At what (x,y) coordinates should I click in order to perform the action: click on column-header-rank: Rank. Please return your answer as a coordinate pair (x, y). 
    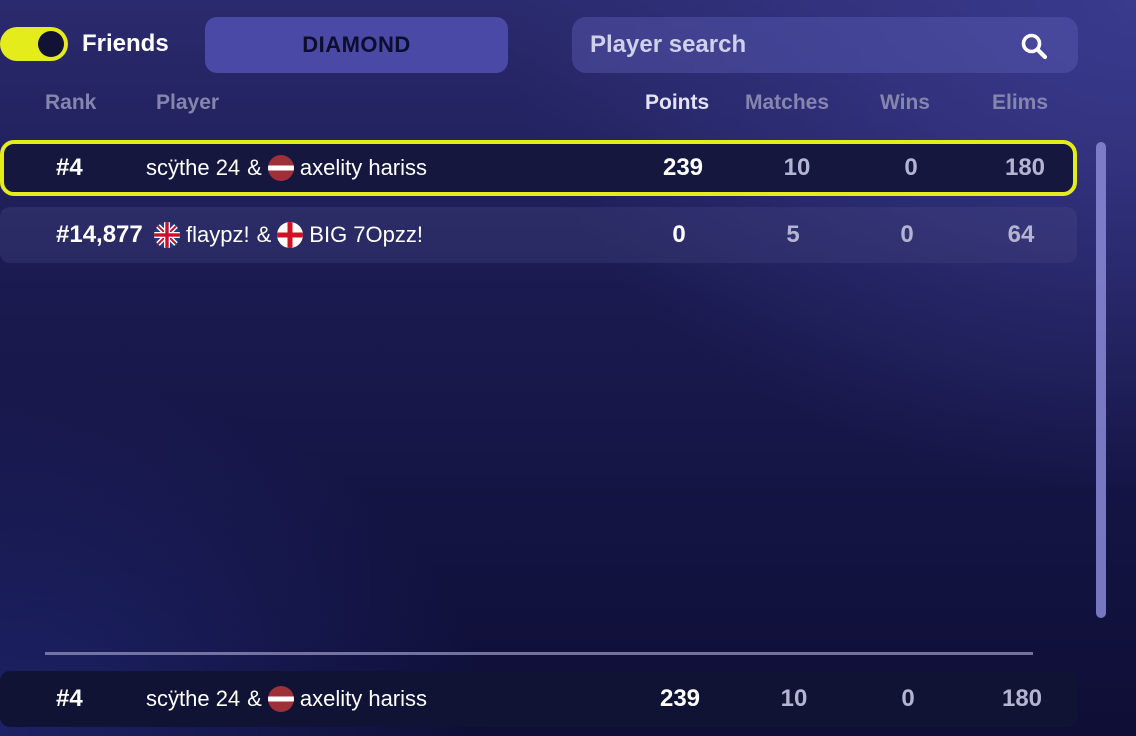
    Looking at the image, I should click on (70, 103).